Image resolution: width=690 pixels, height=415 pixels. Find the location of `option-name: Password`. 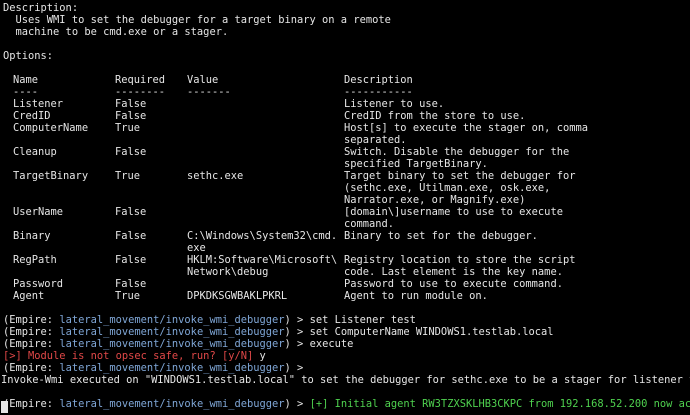

option-name: Password is located at coordinates (38, 284).